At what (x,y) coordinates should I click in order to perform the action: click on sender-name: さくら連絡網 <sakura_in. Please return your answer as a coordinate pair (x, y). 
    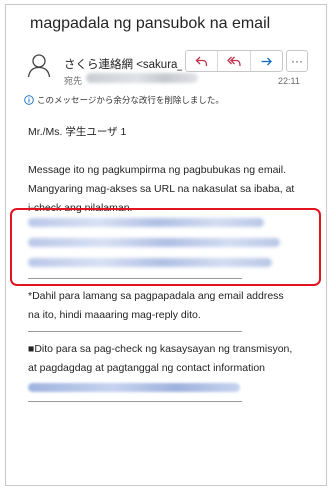
    Looking at the image, I should click on (123, 64).